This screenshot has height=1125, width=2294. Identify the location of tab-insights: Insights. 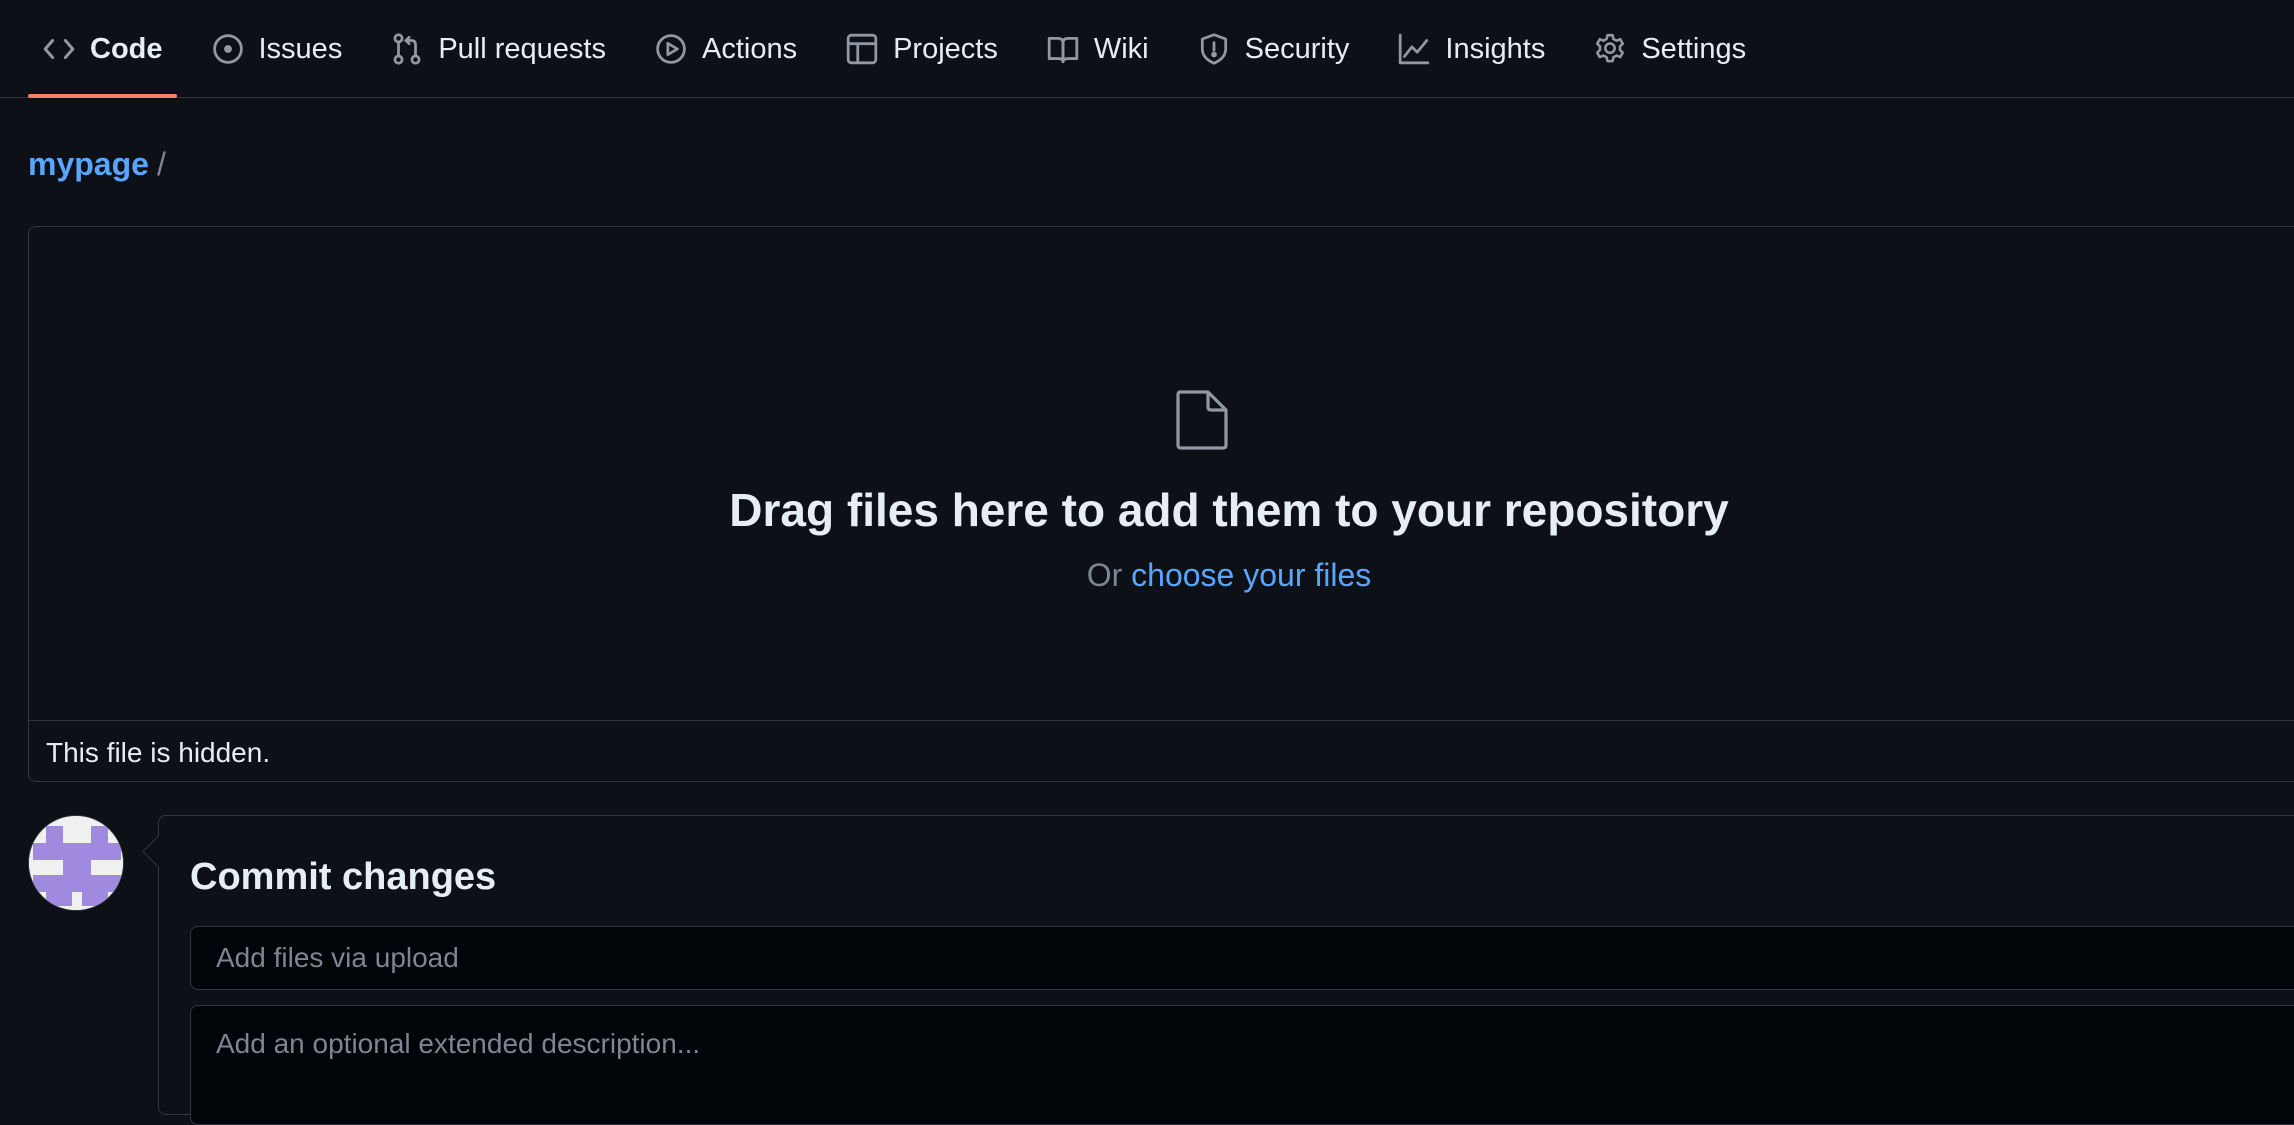
(1471, 49).